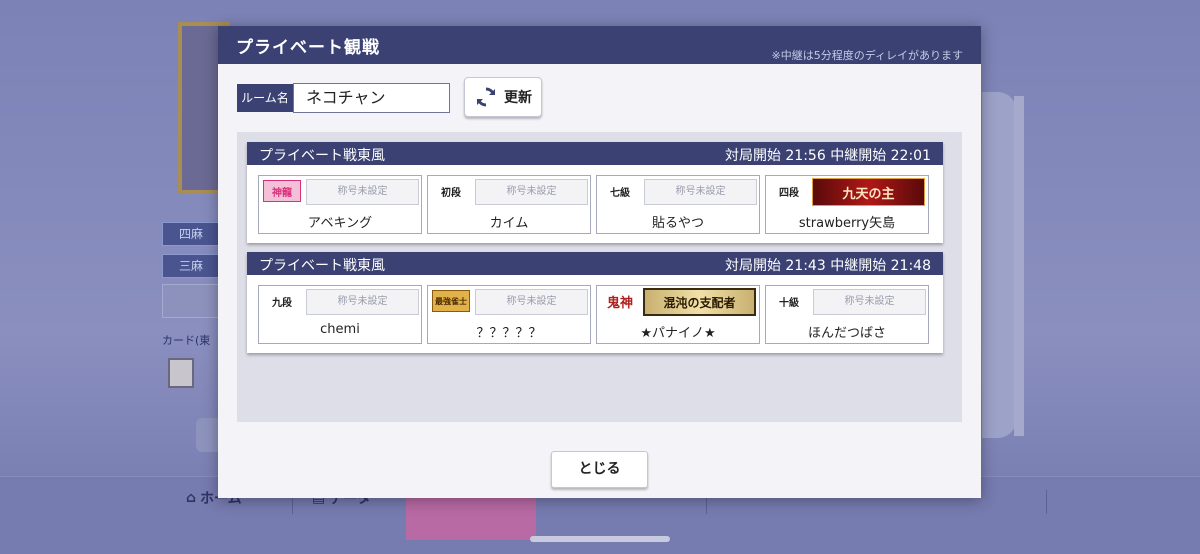  I want to click on rank-badge: 十級, so click(789, 303).